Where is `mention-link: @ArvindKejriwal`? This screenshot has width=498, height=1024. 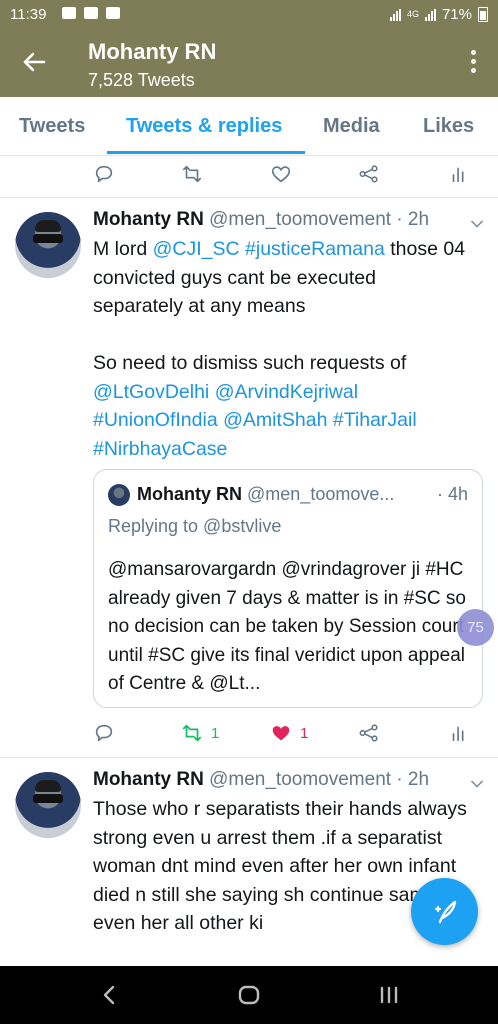 mention-link: @ArvindKejriwal is located at coordinates (286, 392).